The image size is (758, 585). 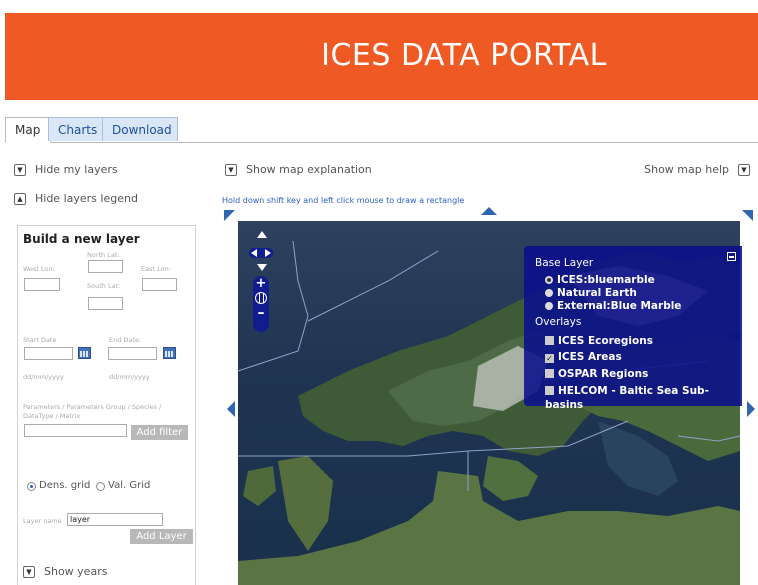 What do you see at coordinates (132, 353) in the screenshot?
I see `end-date-input` at bounding box center [132, 353].